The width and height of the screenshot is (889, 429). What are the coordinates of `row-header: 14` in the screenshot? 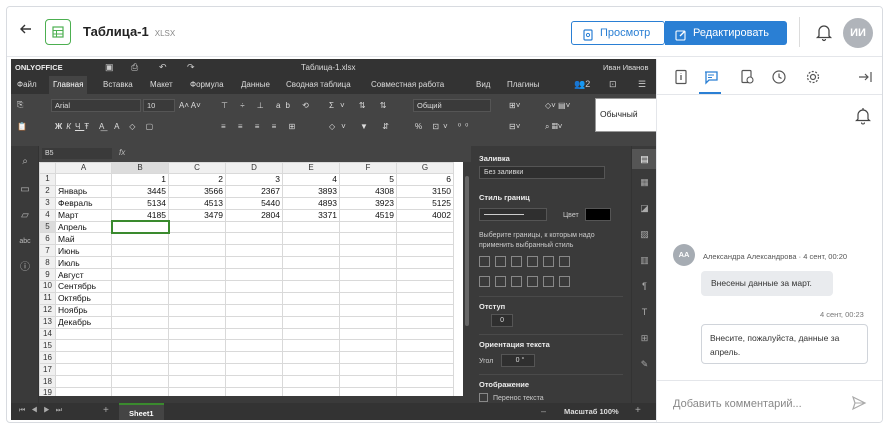 It's located at (47, 334).